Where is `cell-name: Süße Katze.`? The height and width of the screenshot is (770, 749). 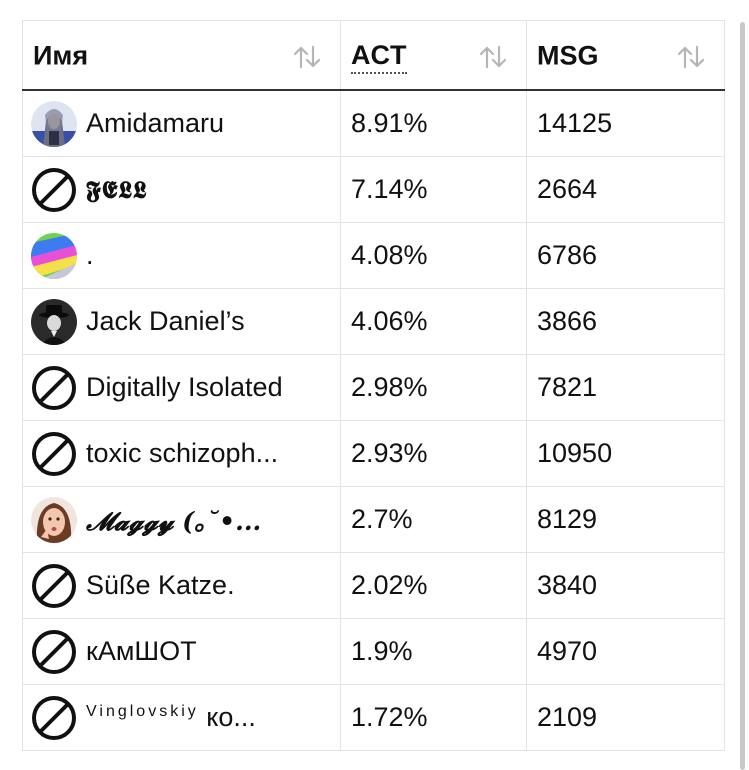
cell-name: Süße Katze. is located at coordinates (181, 585).